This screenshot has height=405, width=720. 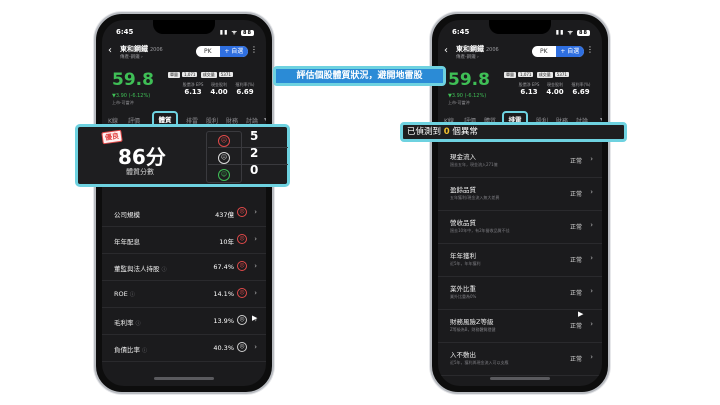 I want to click on stock-code: 2006, so click(x=492, y=50).